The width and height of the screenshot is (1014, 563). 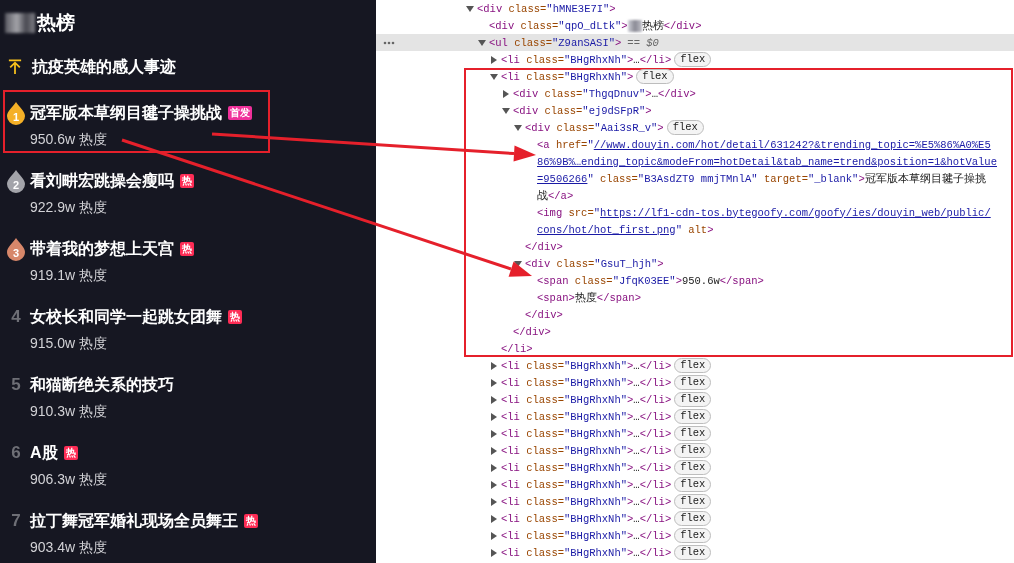 I want to click on code-line: <a href="//www.douyin.com/hot/detail/631242?&trending_topic=%E5%86%A0%E5, so click(x=764, y=144).